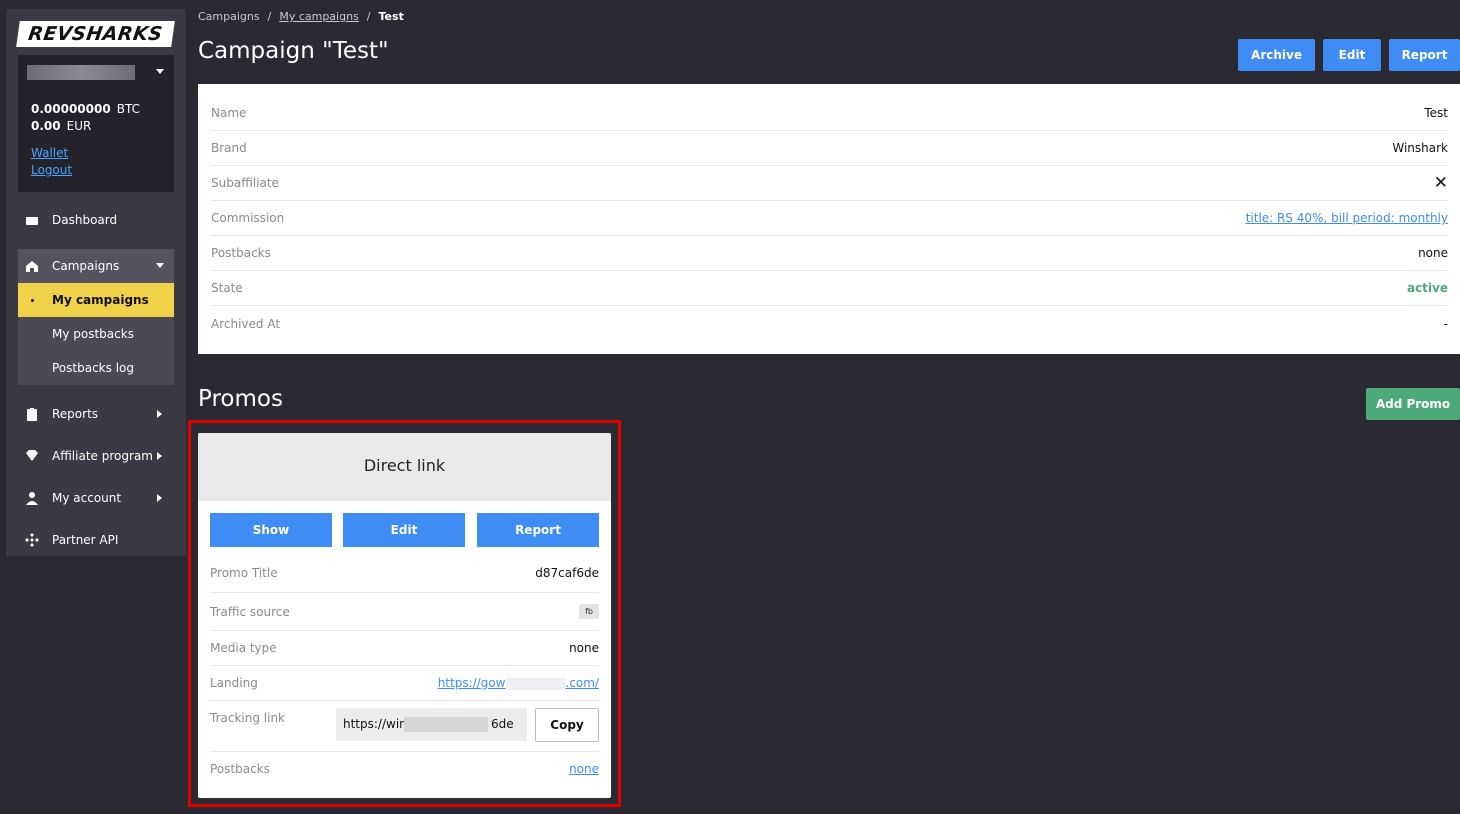 The image size is (1460, 814). Describe the element at coordinates (567, 725) in the screenshot. I see `copy-button: Copy` at that location.